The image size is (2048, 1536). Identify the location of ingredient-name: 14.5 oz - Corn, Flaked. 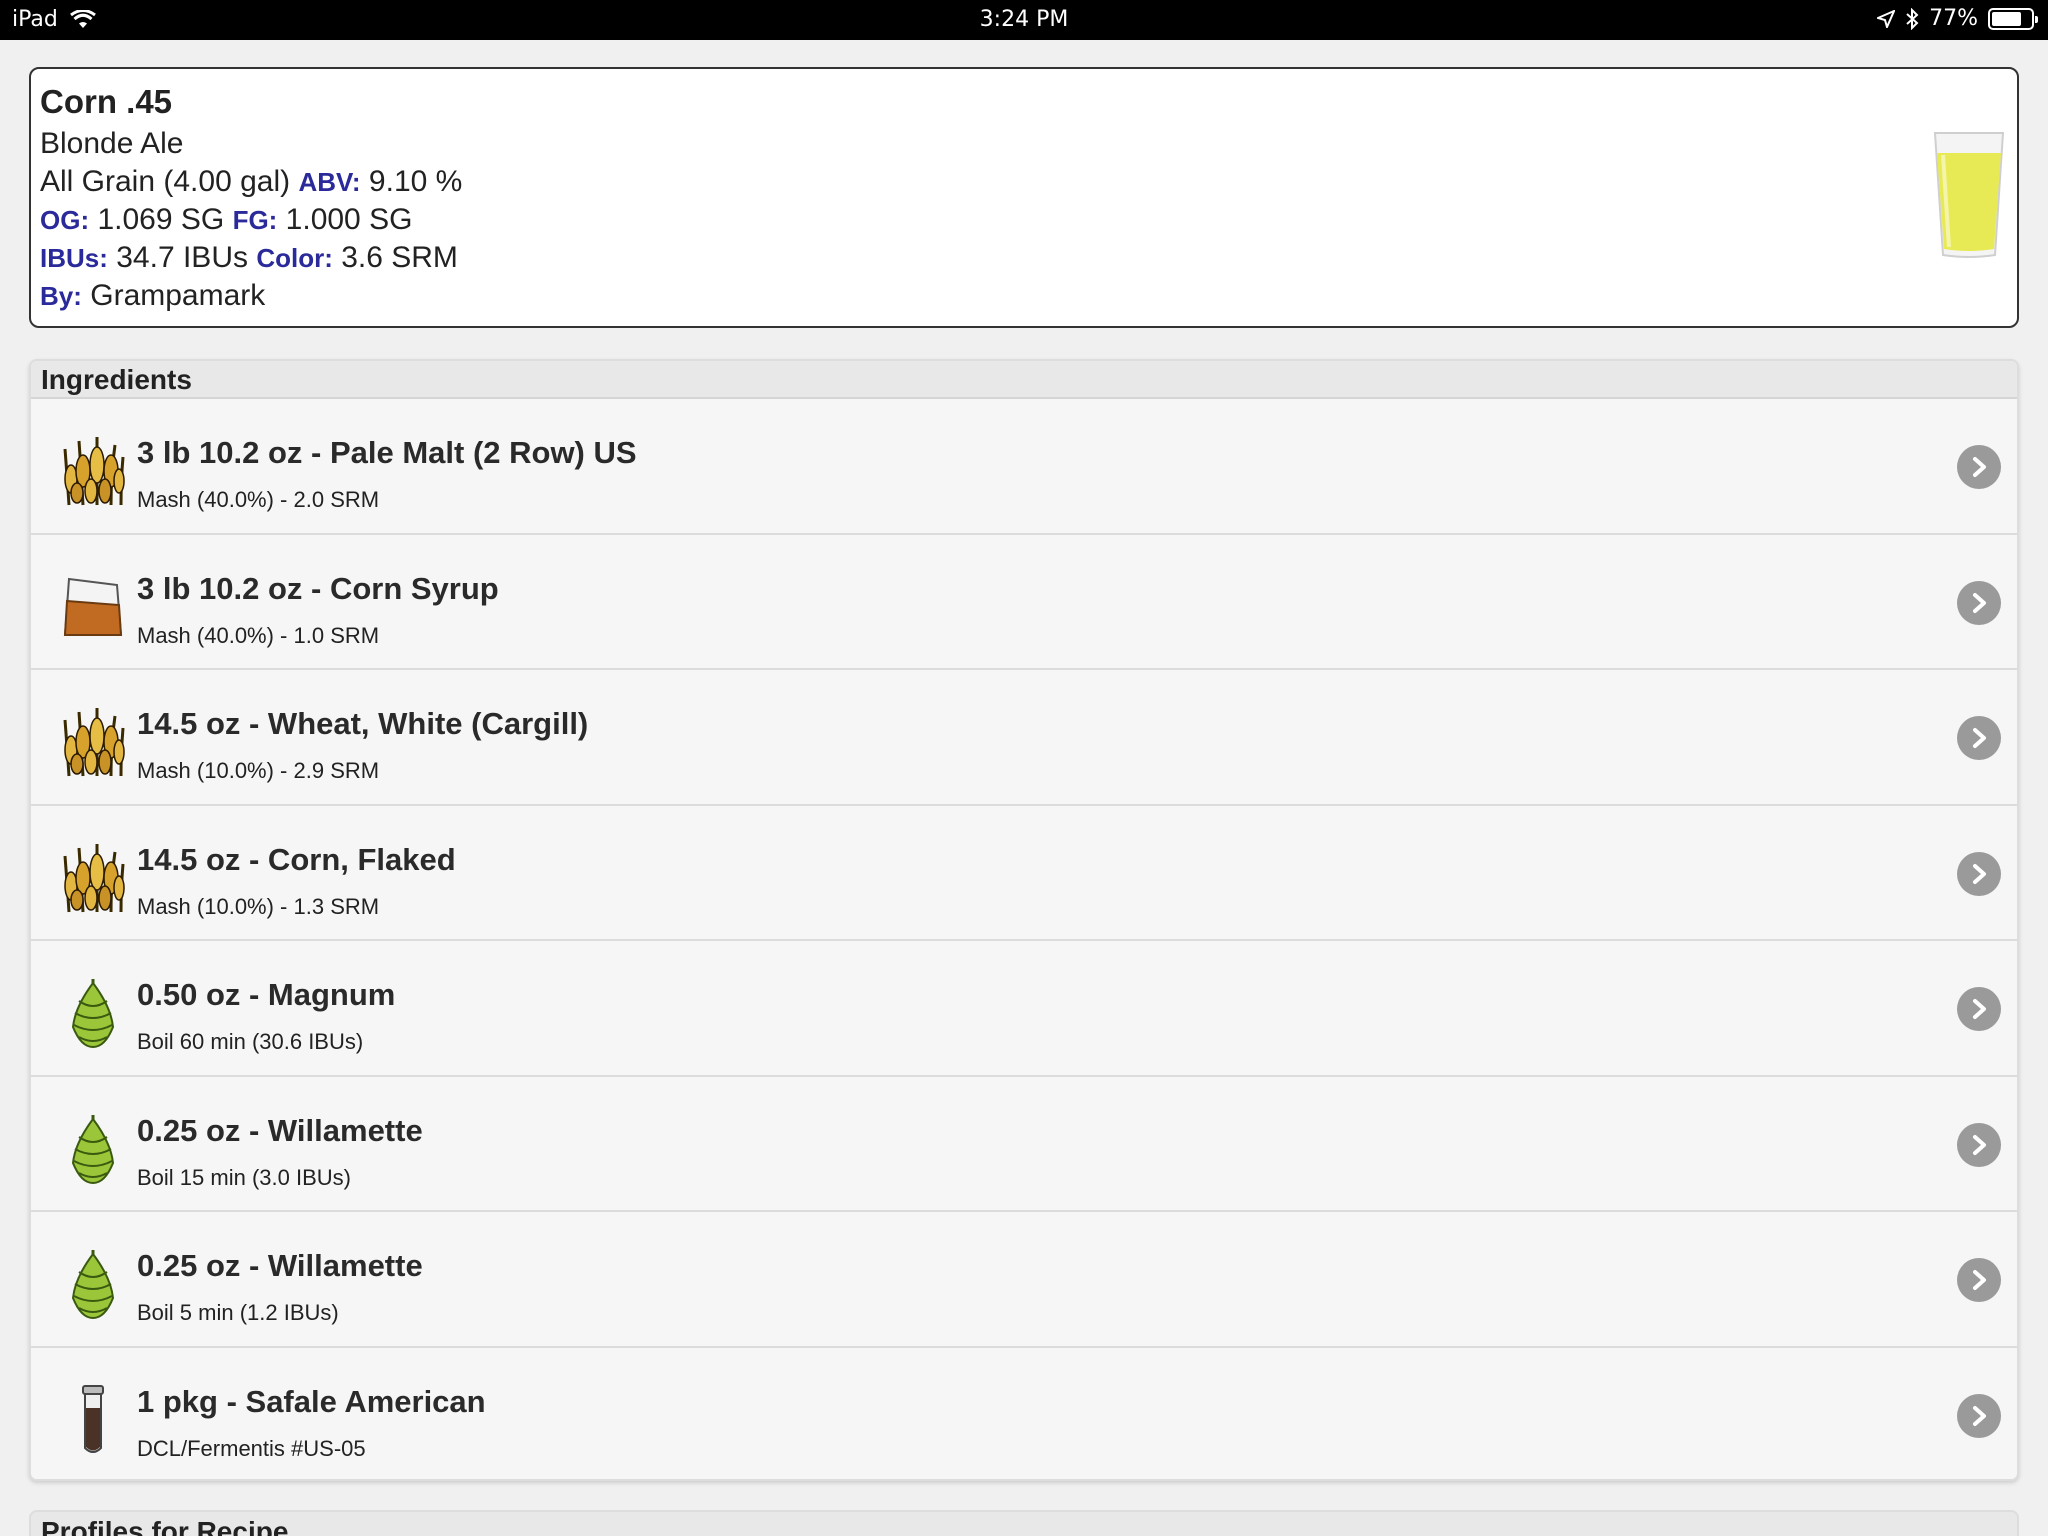
(296, 859).